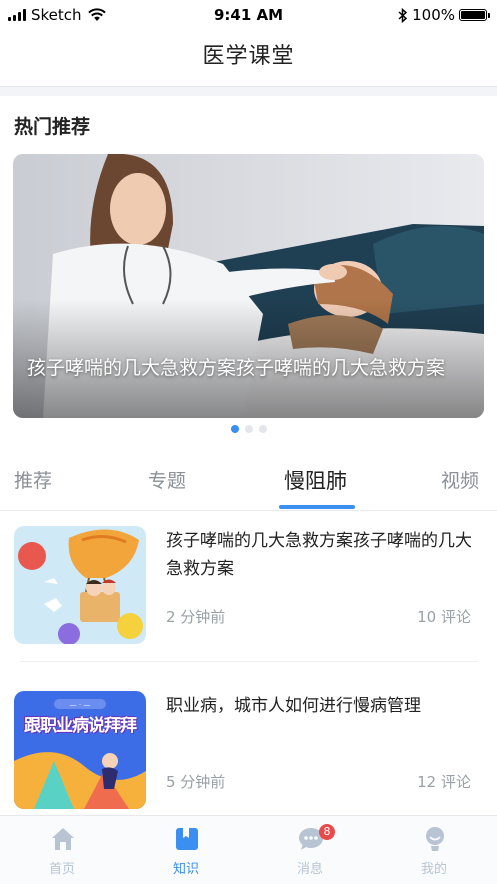 Image resolution: width=497 pixels, height=884 pixels. I want to click on battery-icon, so click(474, 15).